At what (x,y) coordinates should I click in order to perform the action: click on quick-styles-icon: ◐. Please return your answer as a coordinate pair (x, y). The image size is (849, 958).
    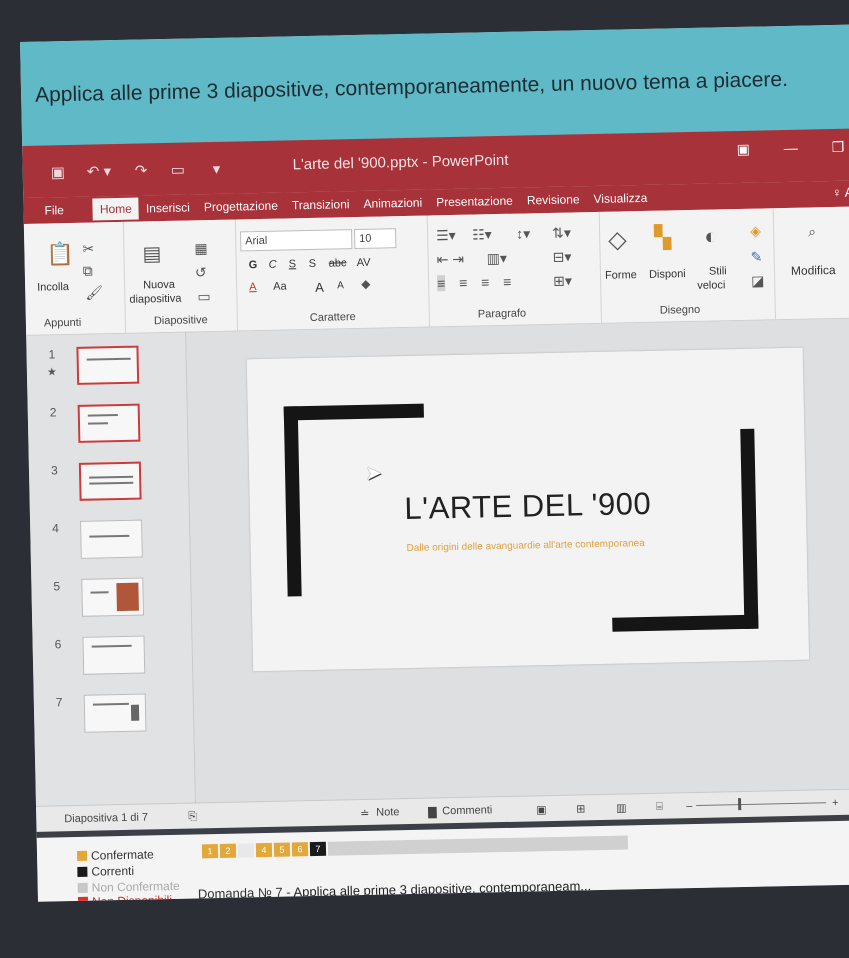
    Looking at the image, I should click on (711, 236).